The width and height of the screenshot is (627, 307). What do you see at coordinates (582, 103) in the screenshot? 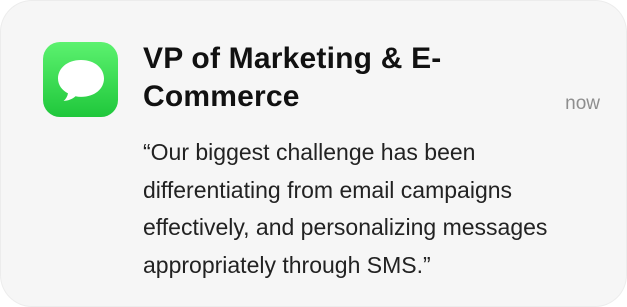
I see `notification-time: now` at bounding box center [582, 103].